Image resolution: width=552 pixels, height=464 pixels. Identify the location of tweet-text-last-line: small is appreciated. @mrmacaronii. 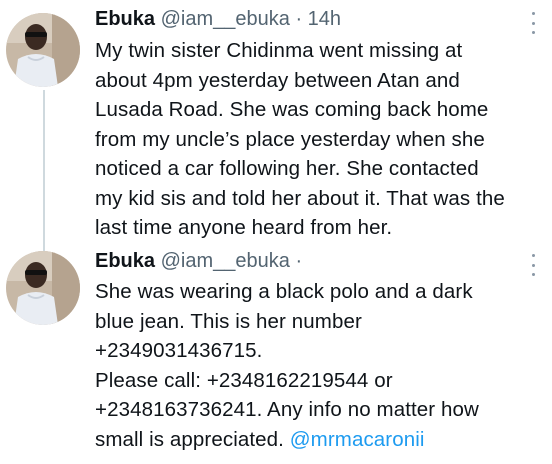
(321, 440).